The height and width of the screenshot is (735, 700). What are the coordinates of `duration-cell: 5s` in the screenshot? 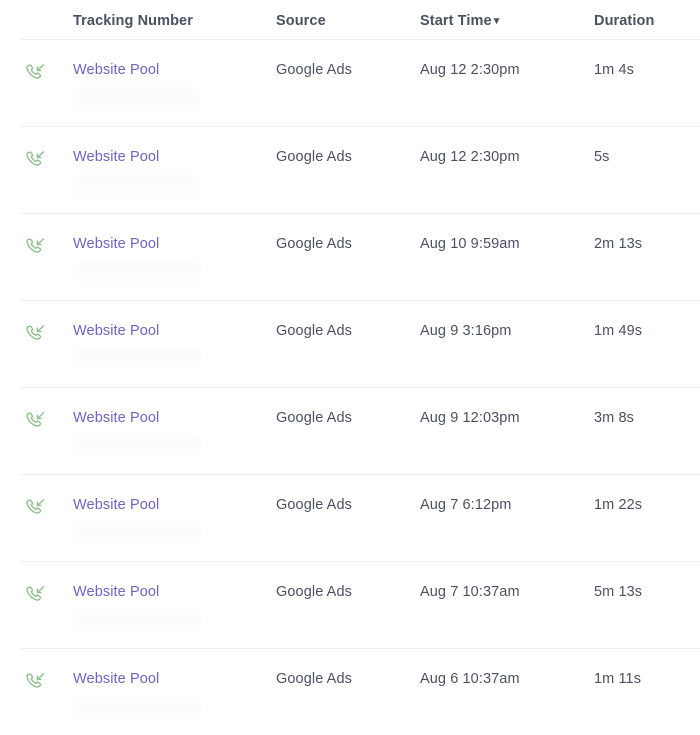 It's located at (602, 157).